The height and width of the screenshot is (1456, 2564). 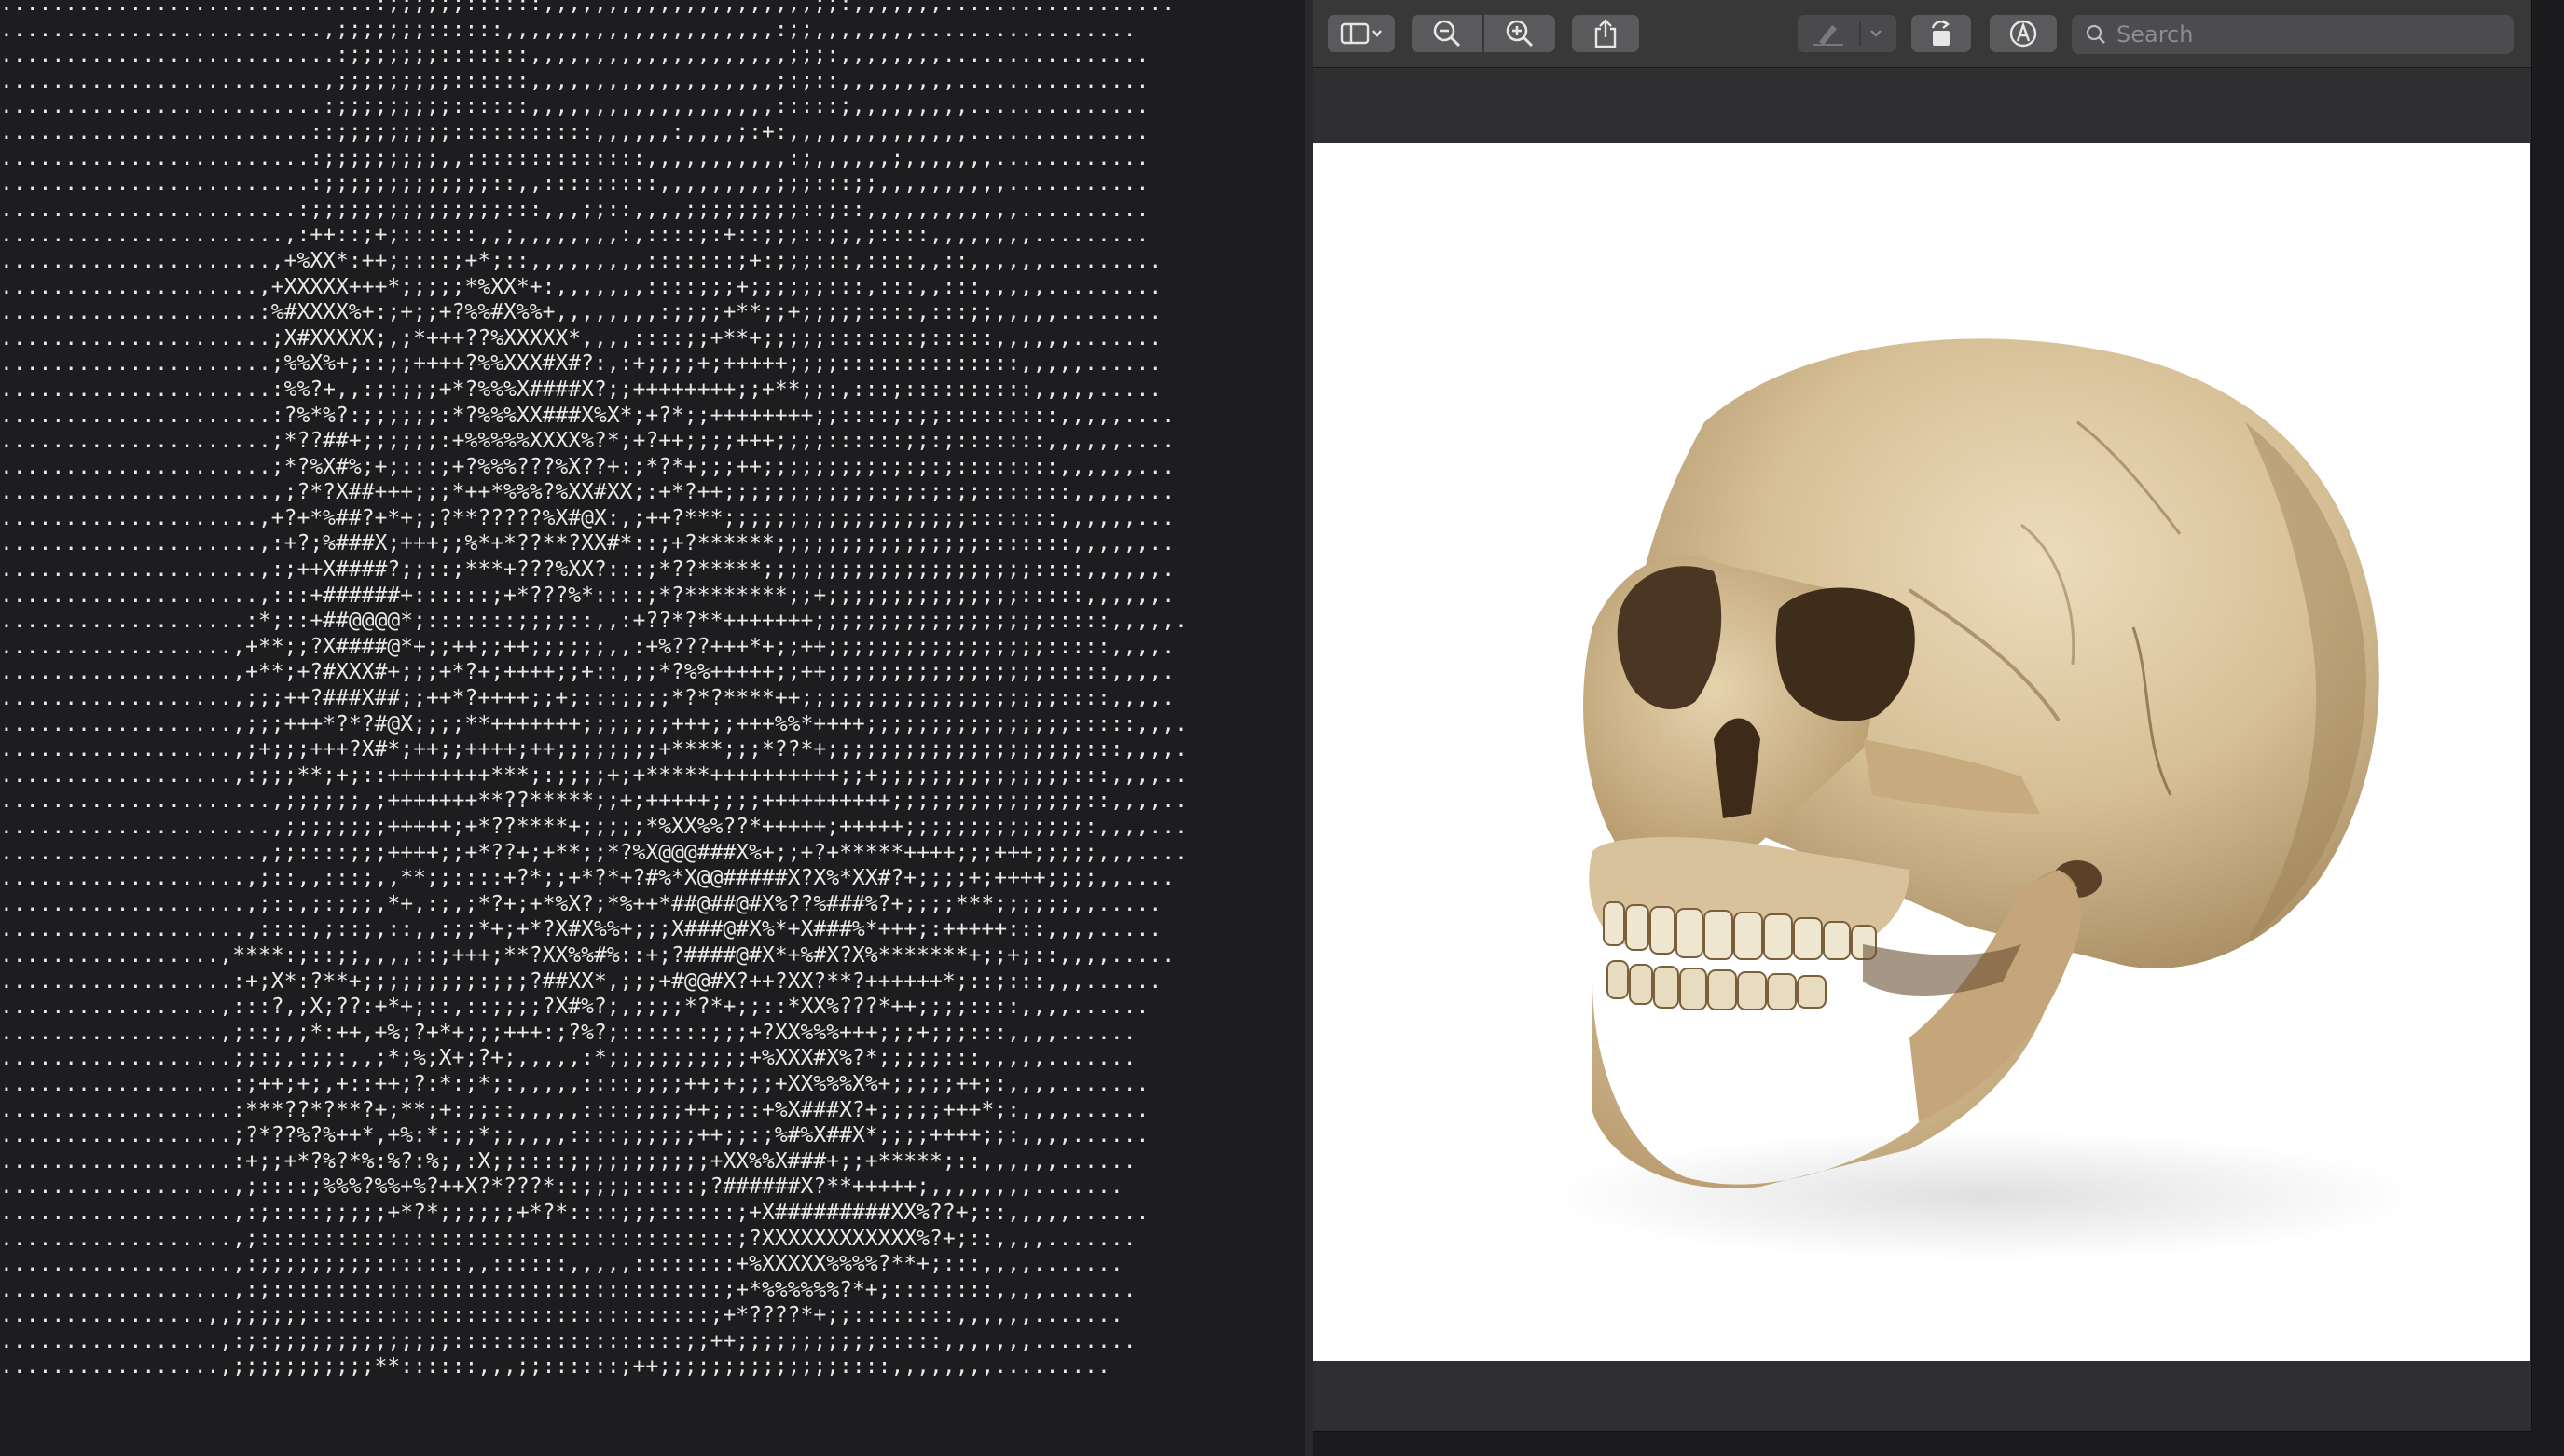 I want to click on preview-toolbar: Search, so click(x=1922, y=34).